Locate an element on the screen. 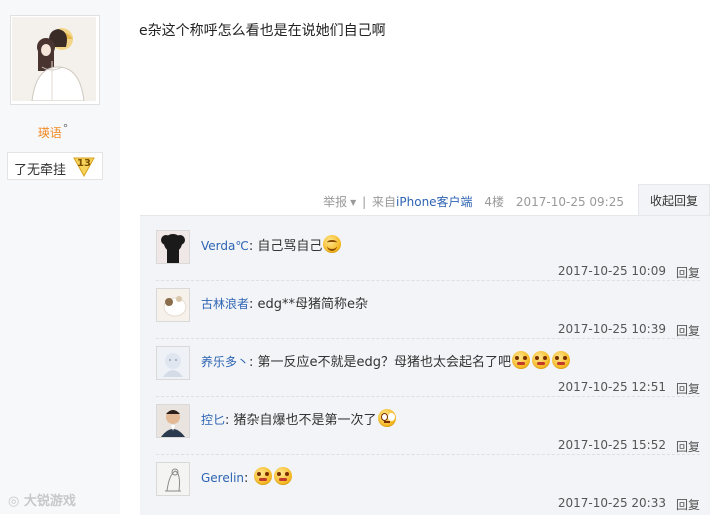 The image size is (710, 515). reply-item: Gerelin: 2017-10-25 20:33 回复 is located at coordinates (428, 486).